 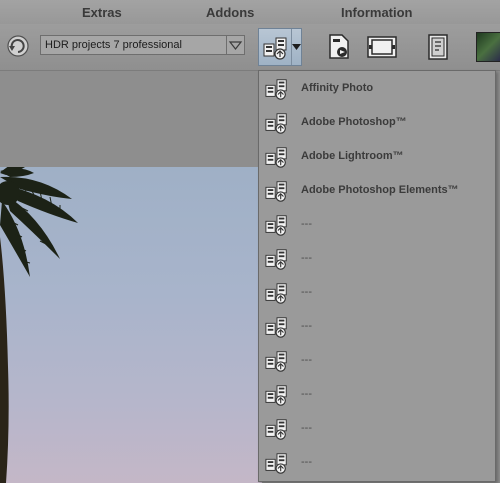 I want to click on chevron-down-icon, so click(x=235, y=45).